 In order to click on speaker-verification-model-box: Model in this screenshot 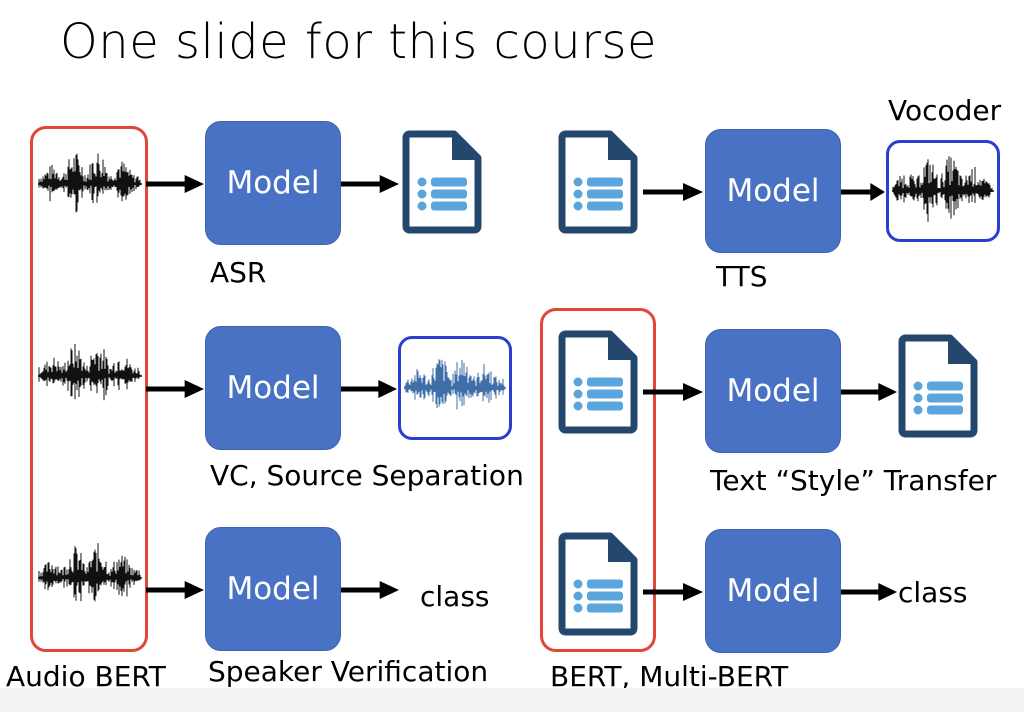, I will do `click(273, 589)`.